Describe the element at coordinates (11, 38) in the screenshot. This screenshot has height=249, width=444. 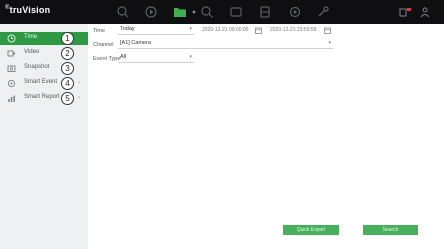
I see `clock-icon` at that location.